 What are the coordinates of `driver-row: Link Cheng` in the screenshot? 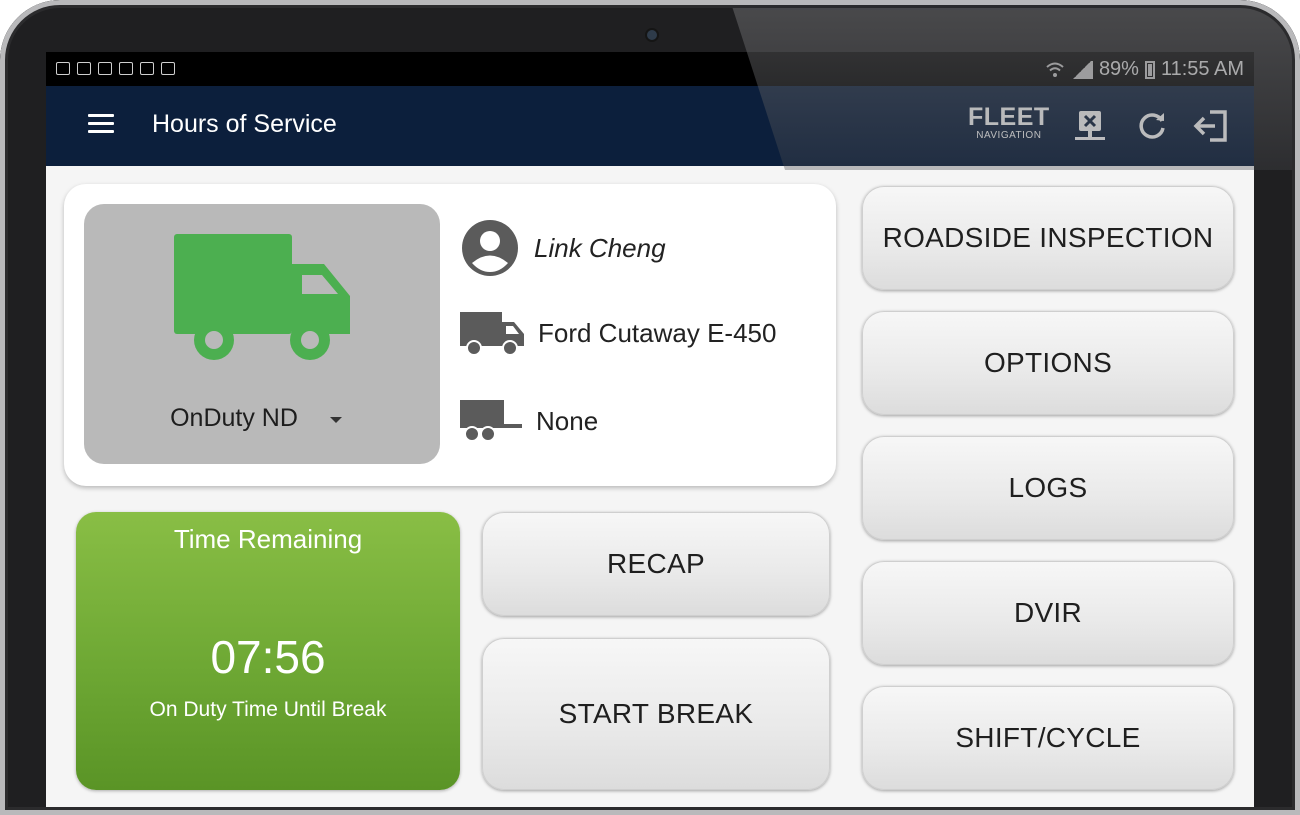 It's located at (563, 248).